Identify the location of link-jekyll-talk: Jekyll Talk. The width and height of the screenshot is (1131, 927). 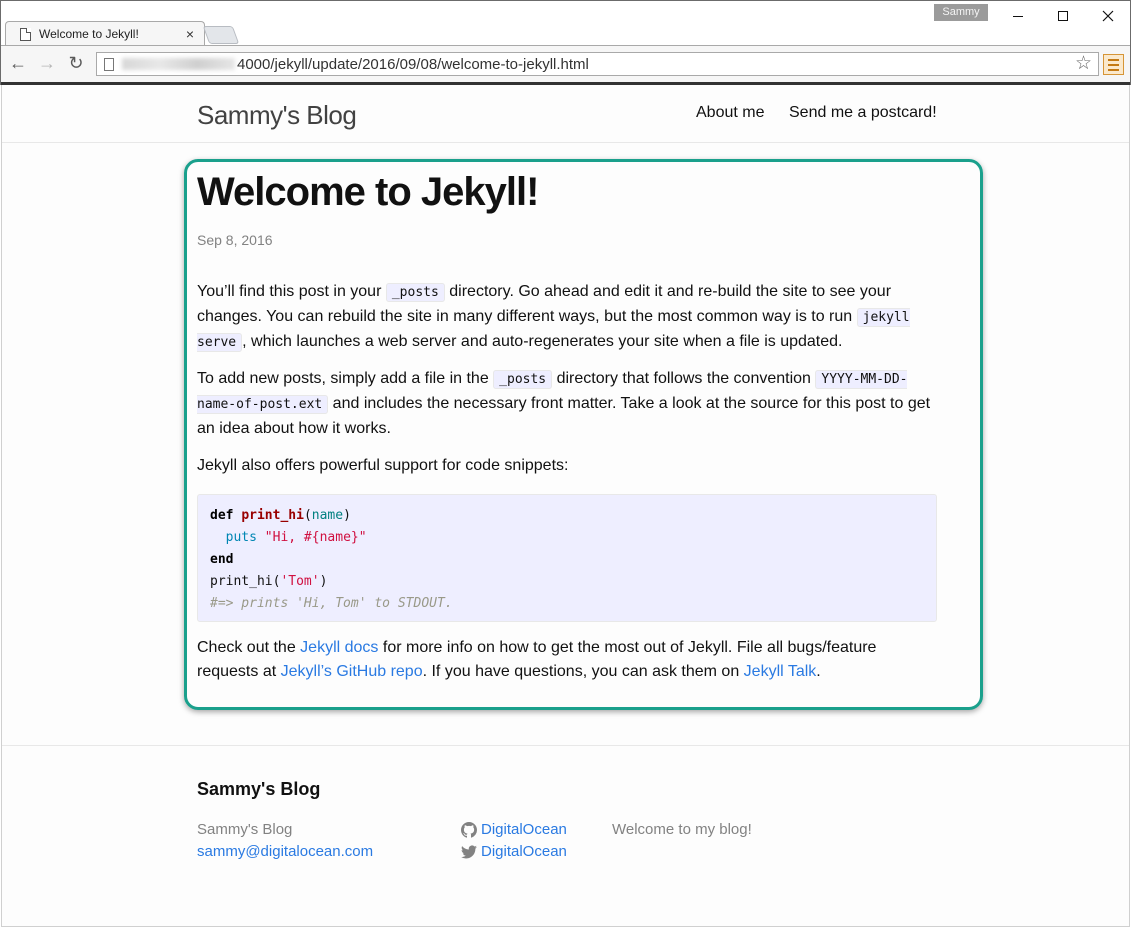
(780, 671).